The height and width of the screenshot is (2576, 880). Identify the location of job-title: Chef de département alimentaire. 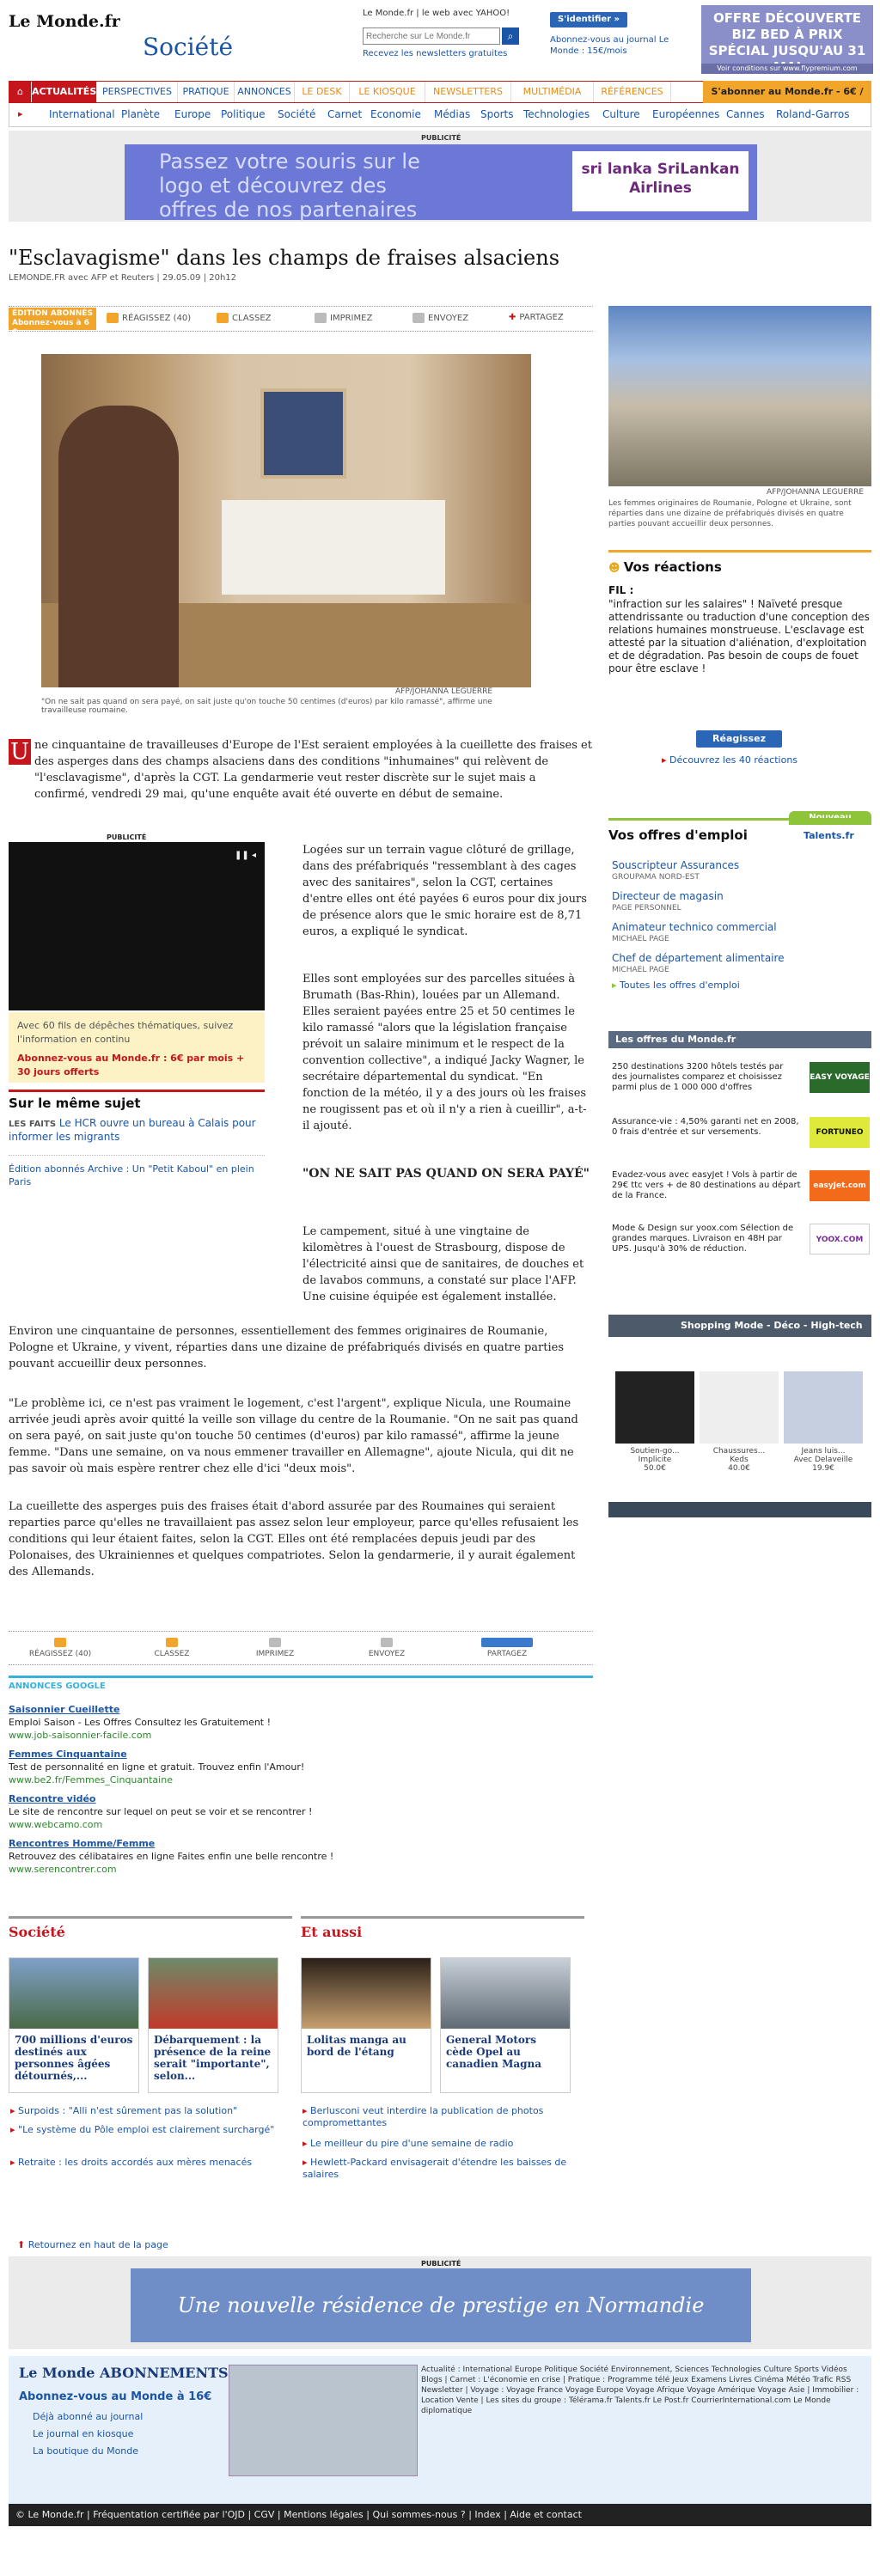
(698, 958).